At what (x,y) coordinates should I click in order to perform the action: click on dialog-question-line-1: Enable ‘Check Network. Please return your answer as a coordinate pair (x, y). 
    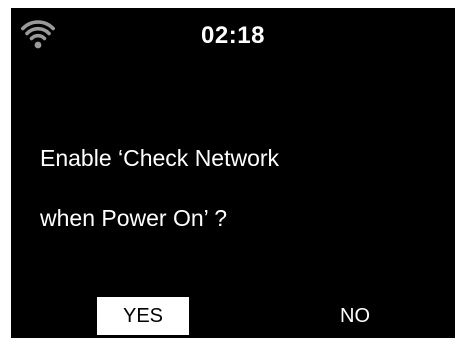
    Looking at the image, I should click on (160, 158).